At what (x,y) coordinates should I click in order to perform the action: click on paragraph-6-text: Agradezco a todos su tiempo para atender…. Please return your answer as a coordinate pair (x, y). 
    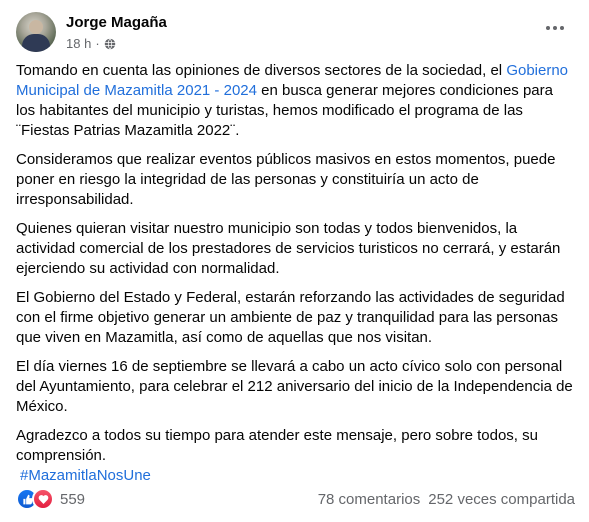
    Looking at the image, I should click on (277, 445).